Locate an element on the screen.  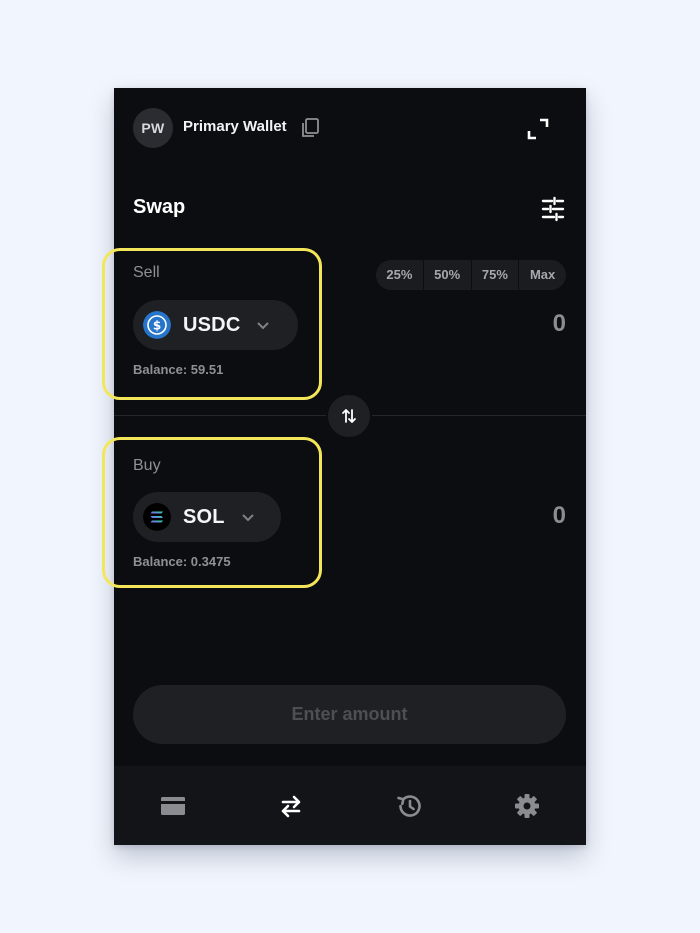
swap-vertical-icon is located at coordinates (349, 416).